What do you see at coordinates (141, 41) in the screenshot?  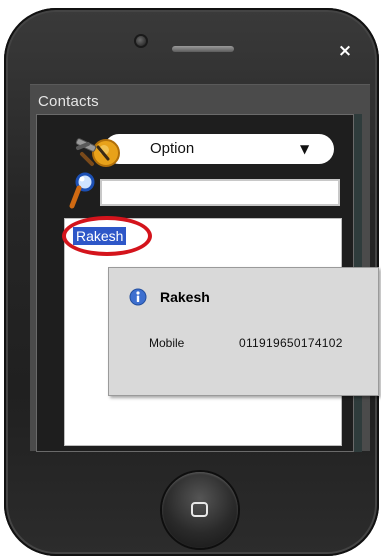 I see `camera-icon` at bounding box center [141, 41].